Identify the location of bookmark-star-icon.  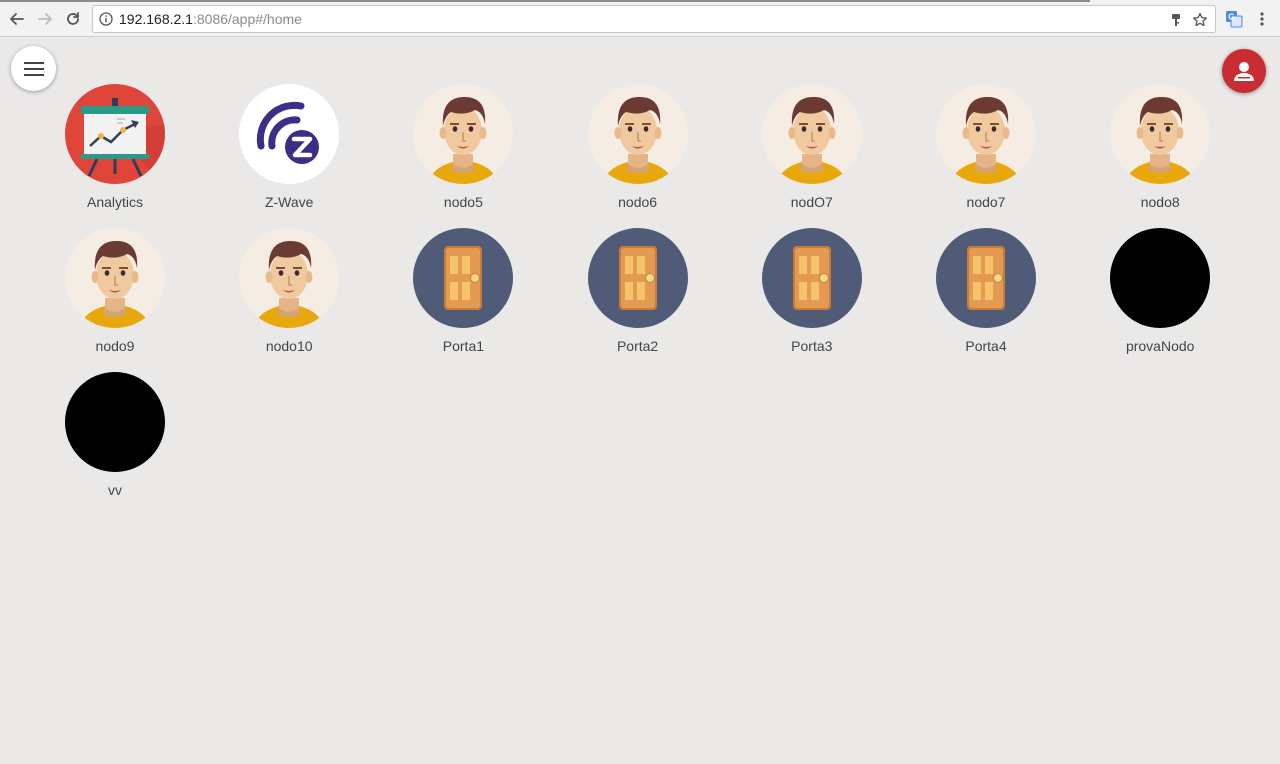
(1200, 20).